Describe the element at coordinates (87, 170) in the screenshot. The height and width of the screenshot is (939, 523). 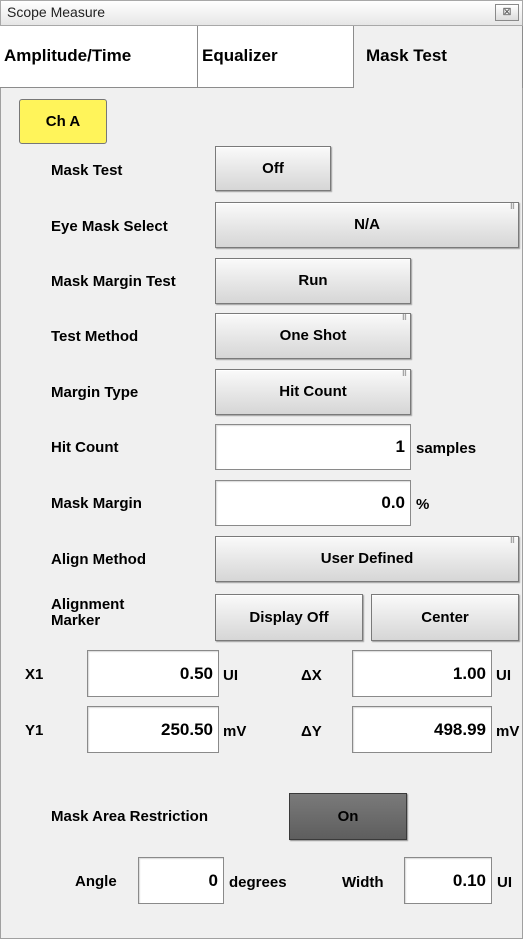
I see `mask-test-label: Mask Test` at that location.